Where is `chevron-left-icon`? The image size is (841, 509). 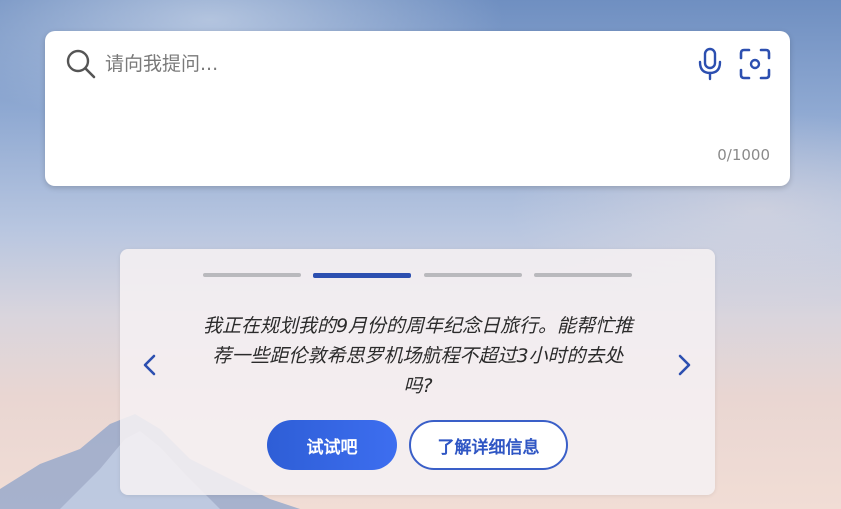 chevron-left-icon is located at coordinates (150, 365).